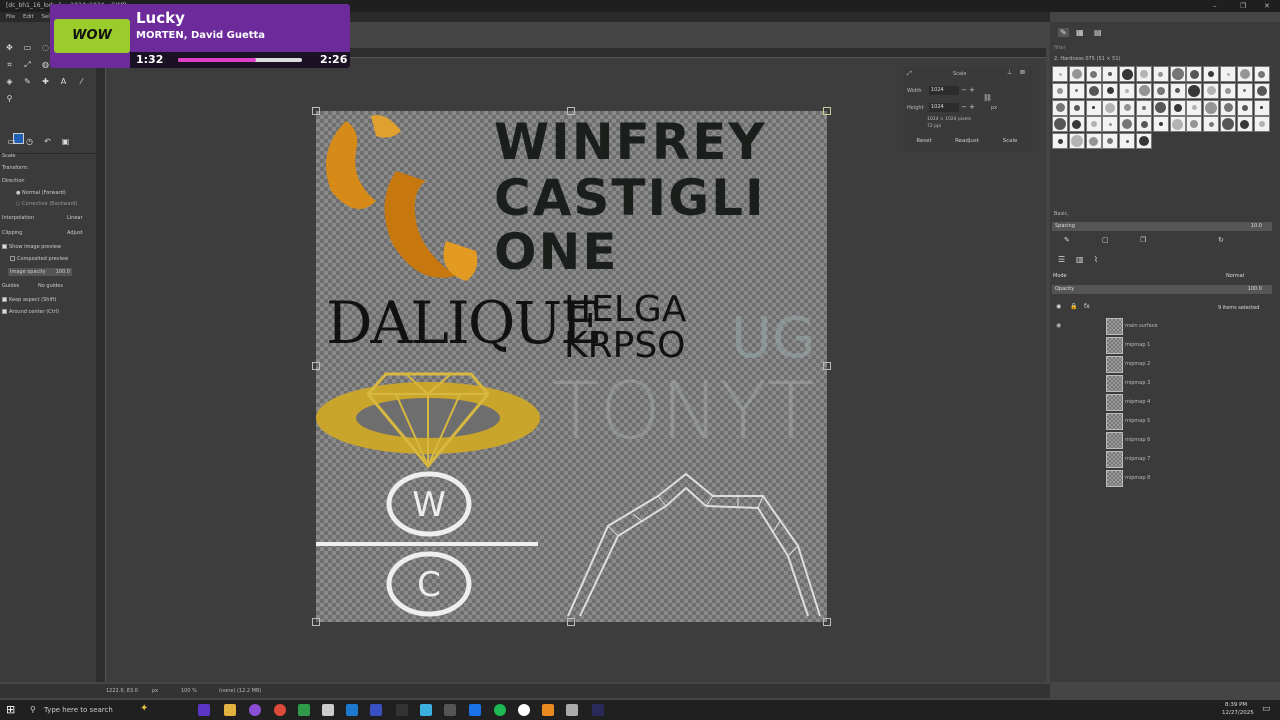  What do you see at coordinates (41, 193) in the screenshot?
I see `direction-normal-radio: ● Normal (Forward)` at bounding box center [41, 193].